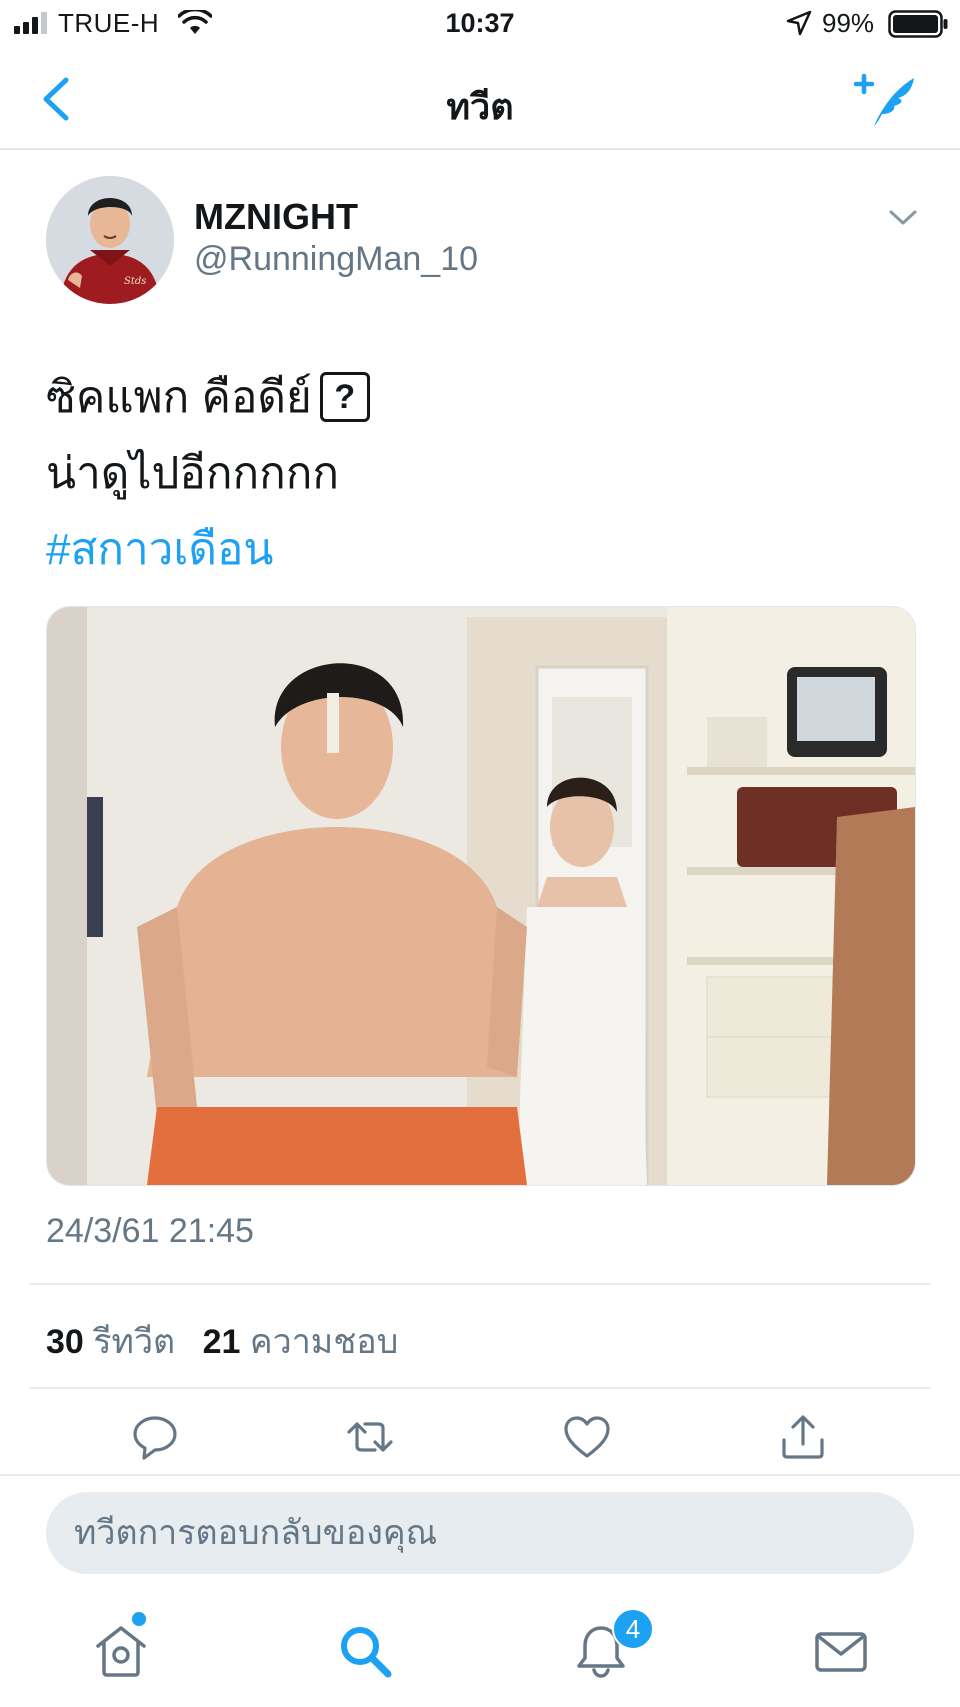 This screenshot has width=960, height=1707. I want to click on search-tab, so click(365, 1651).